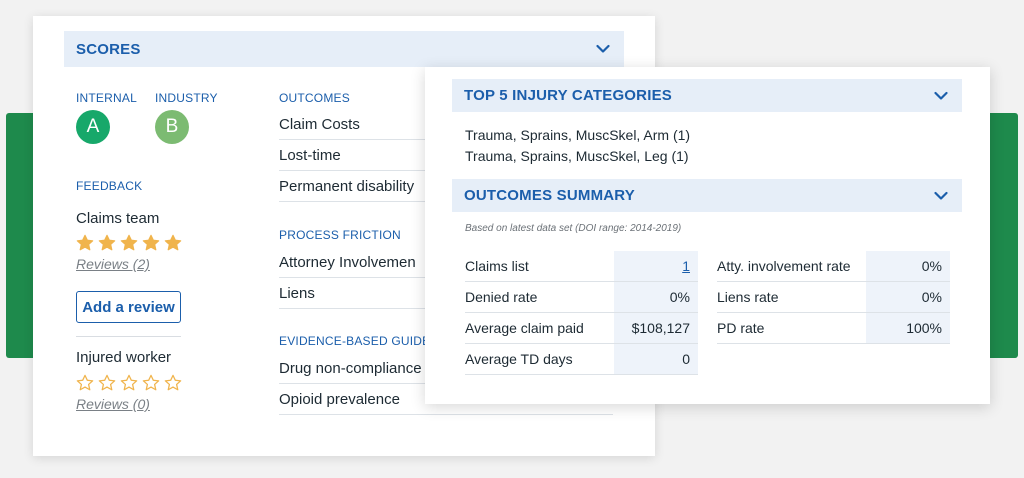 This screenshot has height=478, width=1024. I want to click on stat-row-claims-list: Claims list 1, so click(581, 266).